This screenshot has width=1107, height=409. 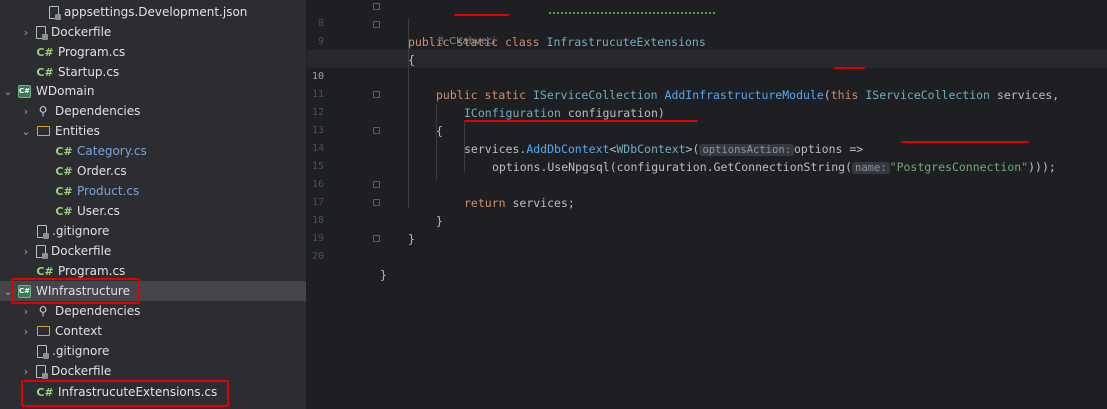 I want to click on keyword: class, so click(x=522, y=42).